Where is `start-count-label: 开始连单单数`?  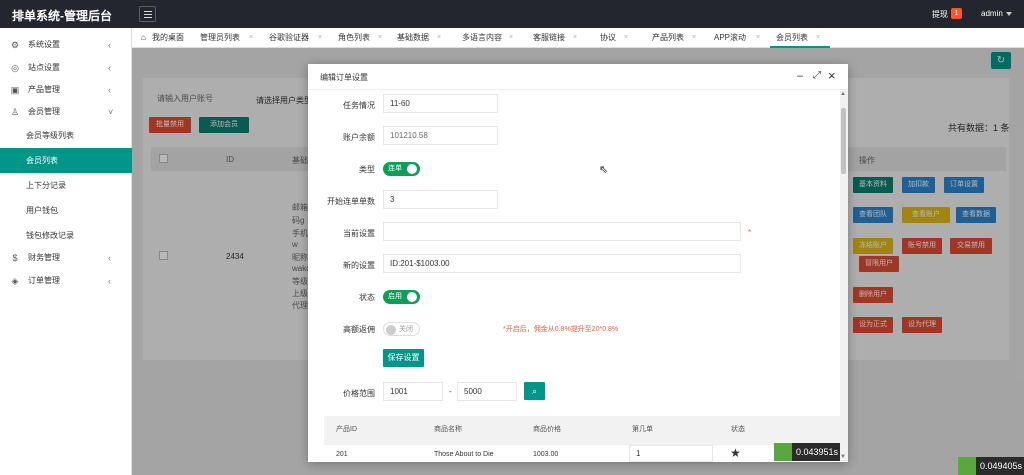 start-count-label: 开始连单单数 is located at coordinates (351, 201).